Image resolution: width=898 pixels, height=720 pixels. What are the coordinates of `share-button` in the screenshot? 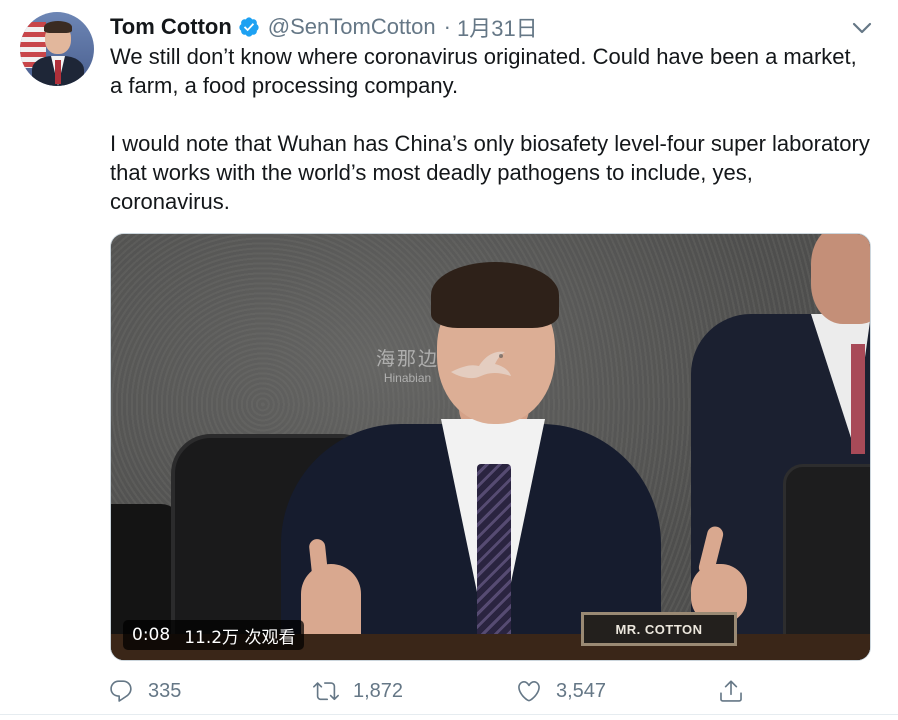 It's located at (731, 691).